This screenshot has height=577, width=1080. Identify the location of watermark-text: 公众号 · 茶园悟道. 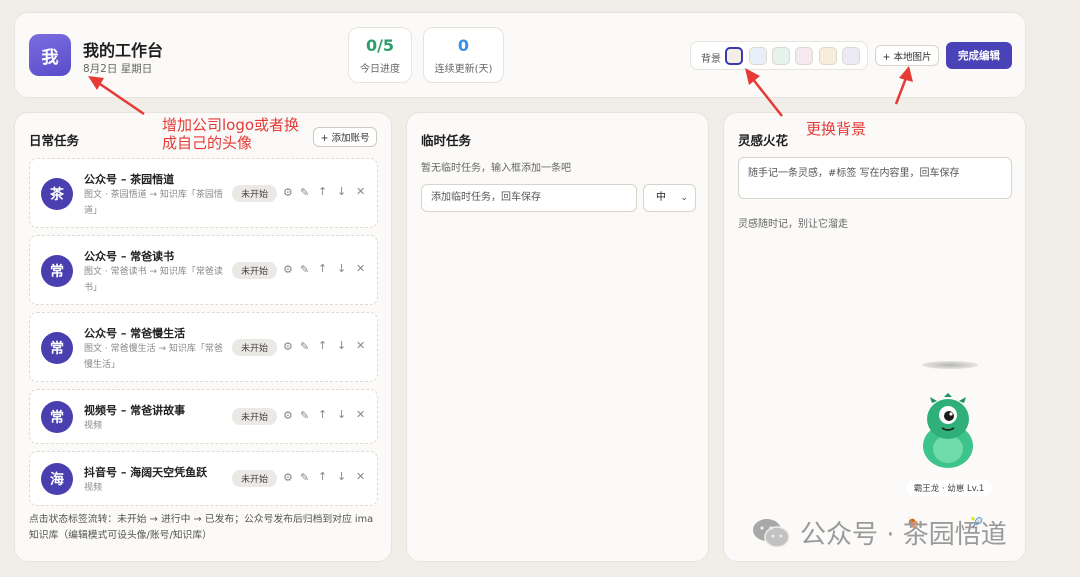
(903, 535).